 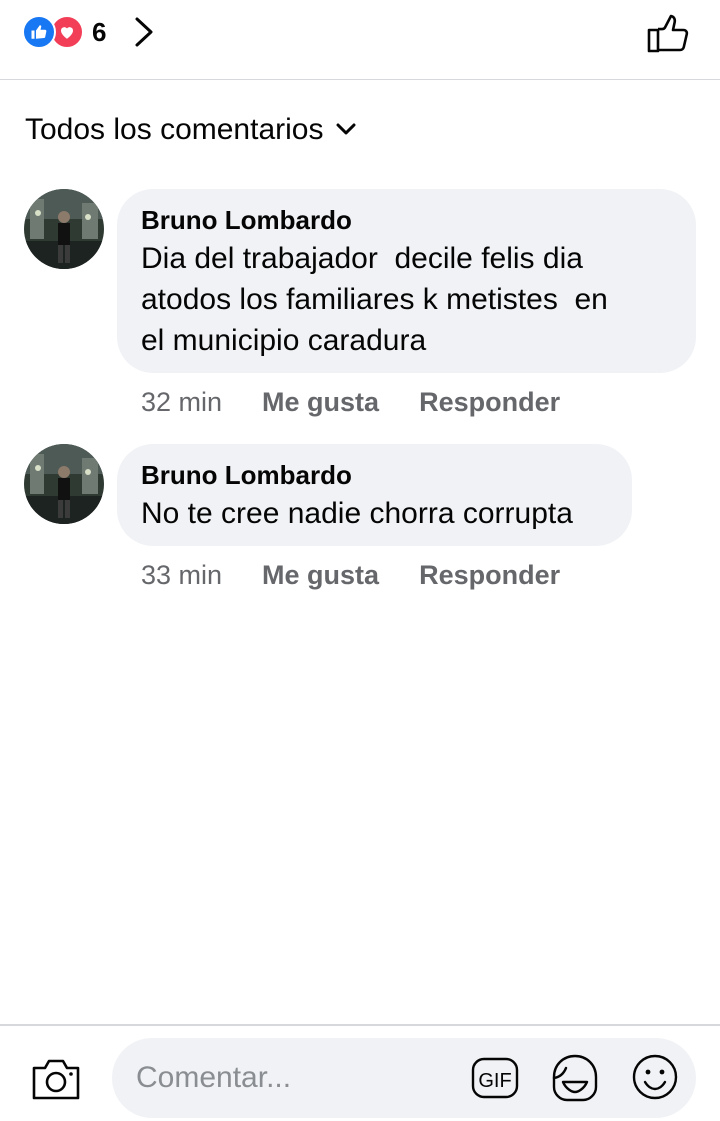 I want to click on comment-actions: 33 min Me gusta Responder, so click(x=350, y=575).